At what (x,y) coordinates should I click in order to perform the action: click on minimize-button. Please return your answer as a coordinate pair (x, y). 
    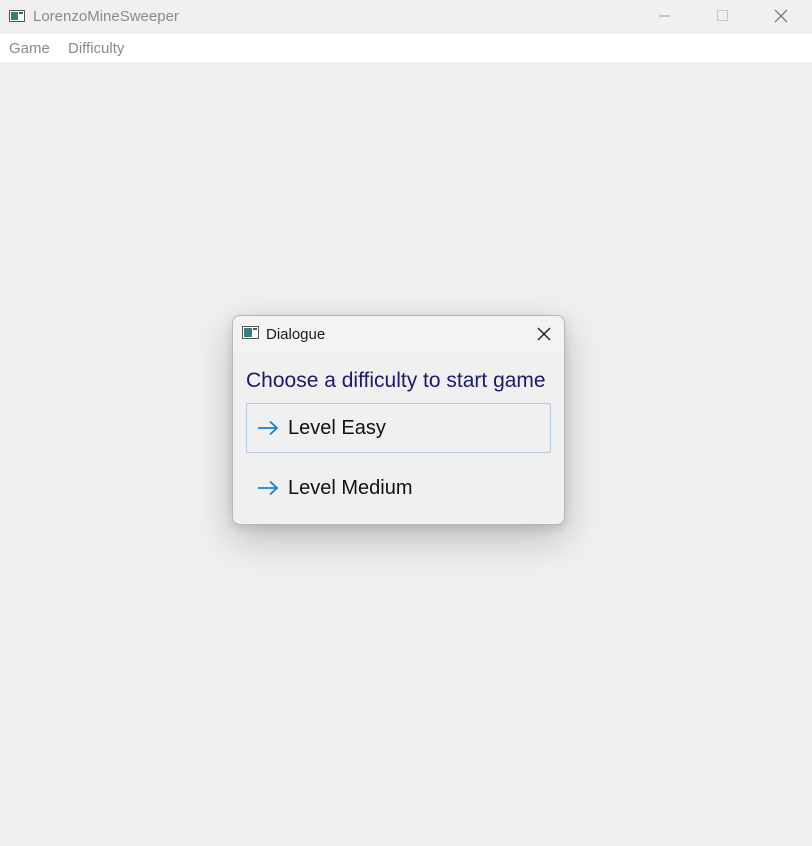
    Looking at the image, I should click on (665, 16).